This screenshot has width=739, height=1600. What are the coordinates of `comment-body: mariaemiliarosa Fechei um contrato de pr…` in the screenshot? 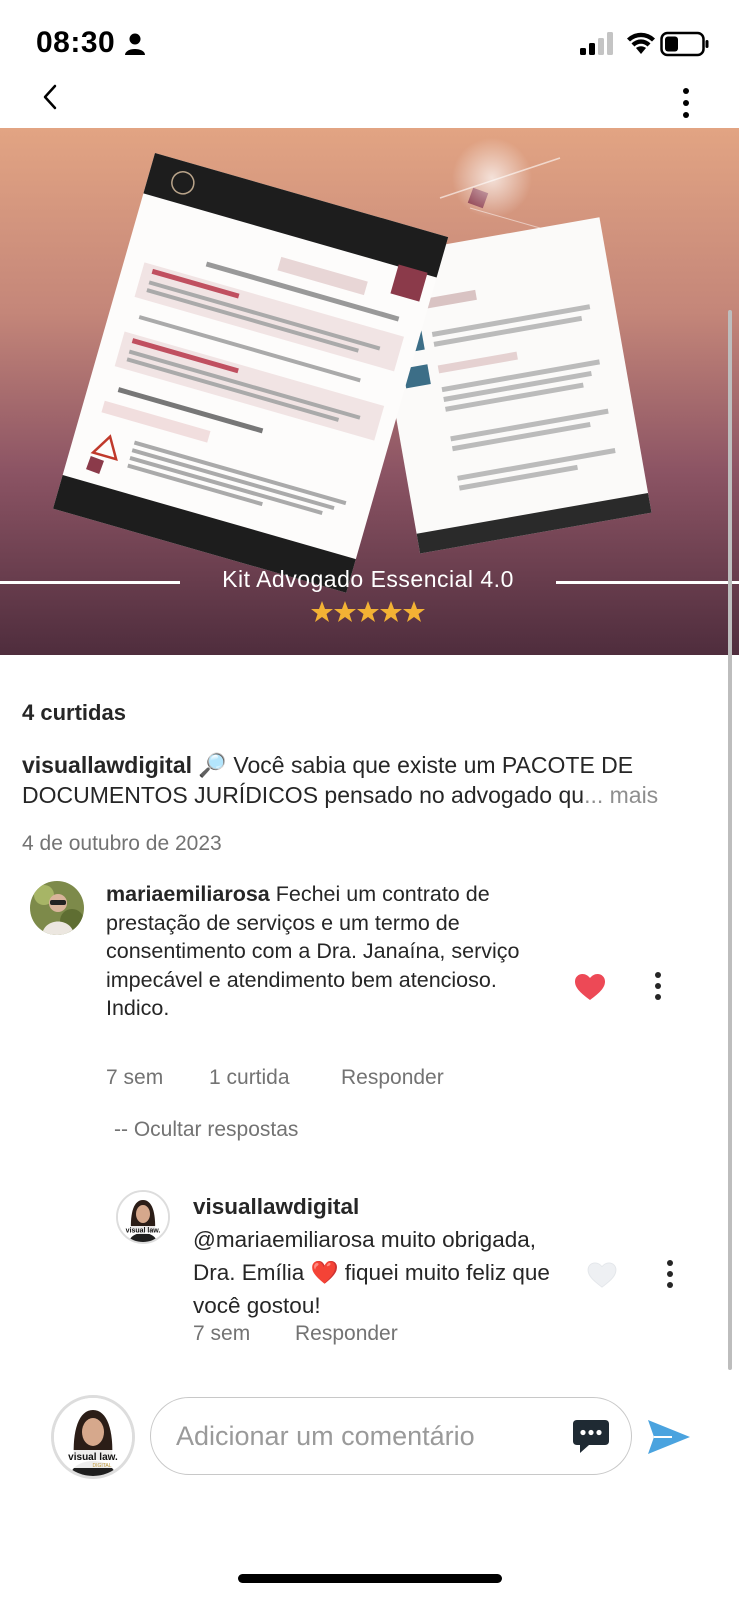 It's located at (331, 951).